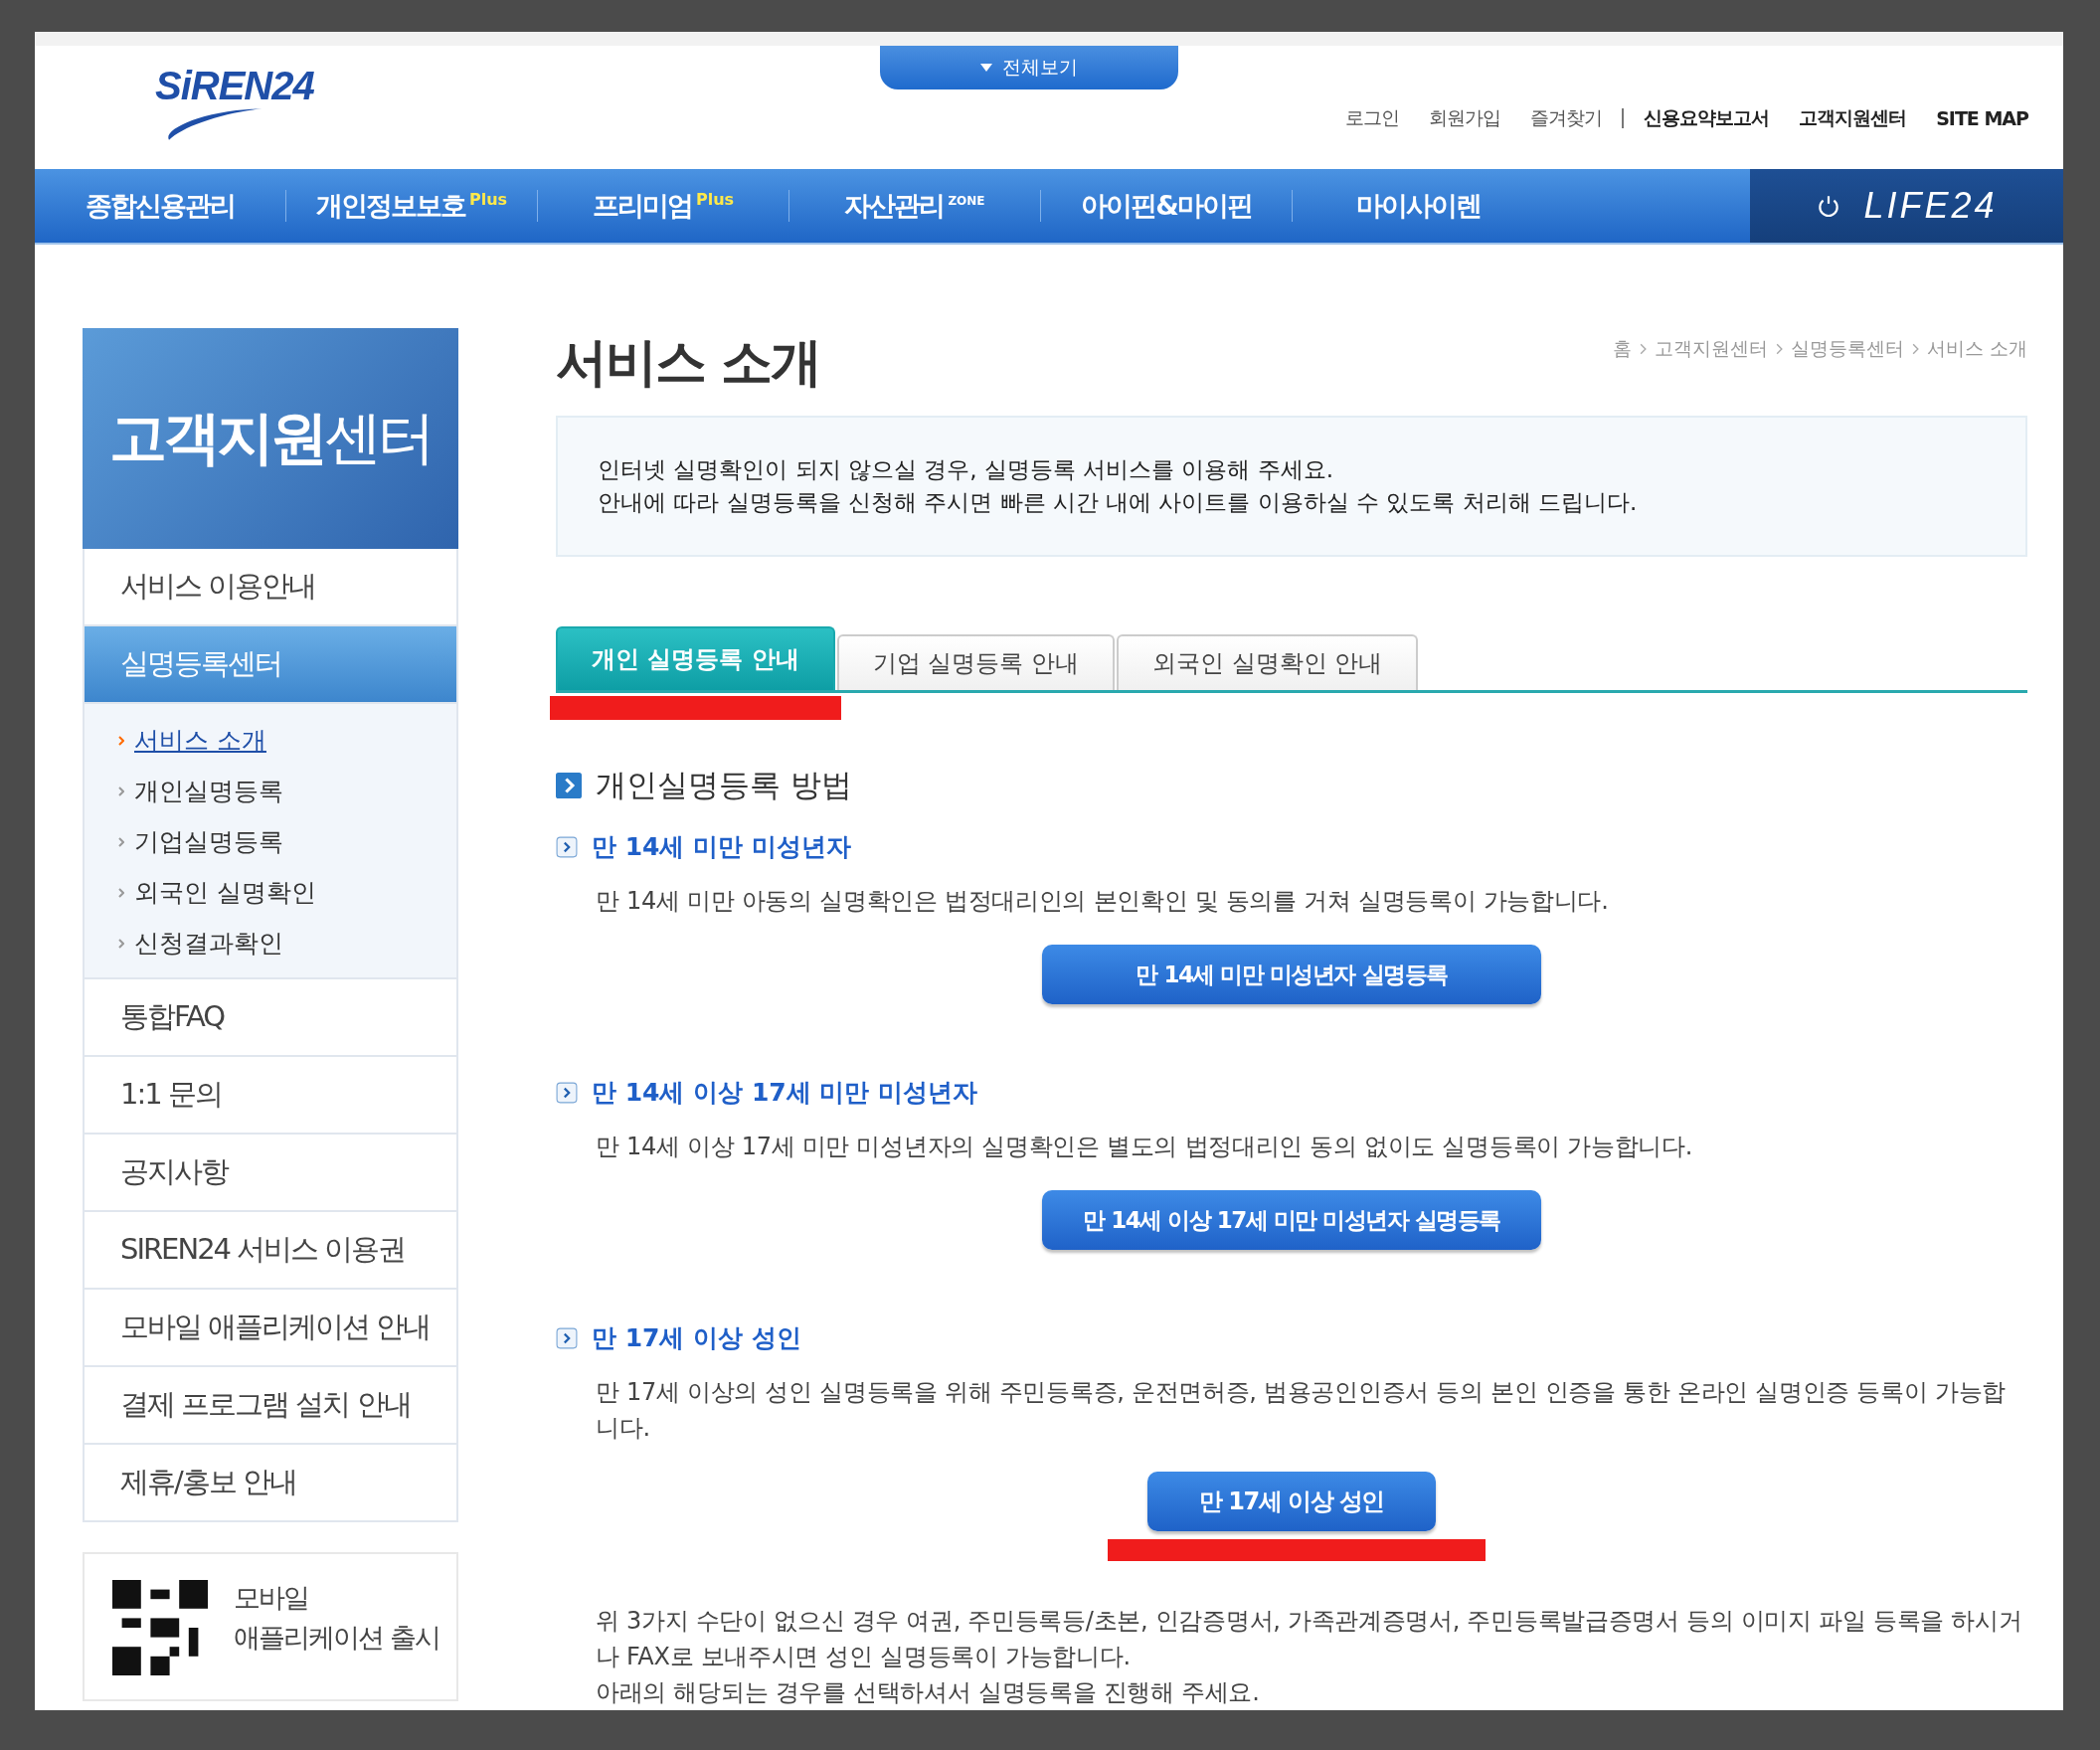  What do you see at coordinates (724, 785) in the screenshot?
I see `section-title: 개인실명등록 방법` at bounding box center [724, 785].